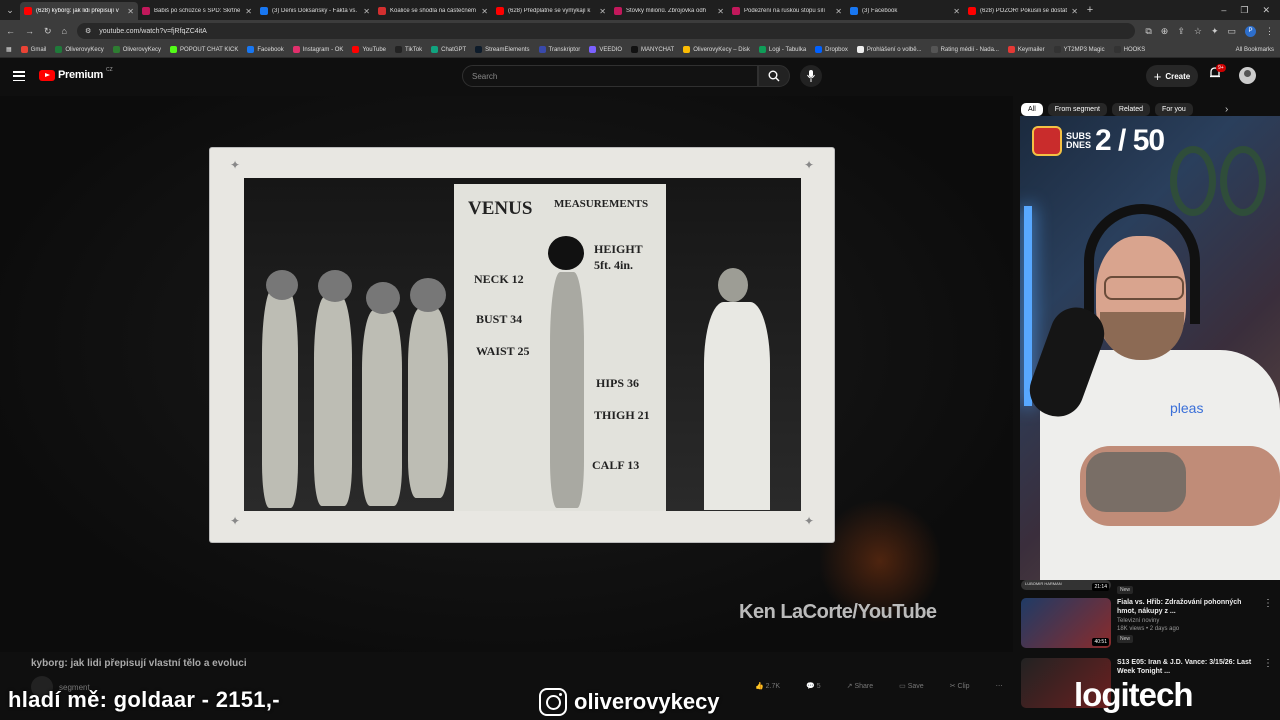  What do you see at coordinates (433, 11) in the screenshot?
I see `browser-tab: Koalice se shodla na částečném ✕` at bounding box center [433, 11].